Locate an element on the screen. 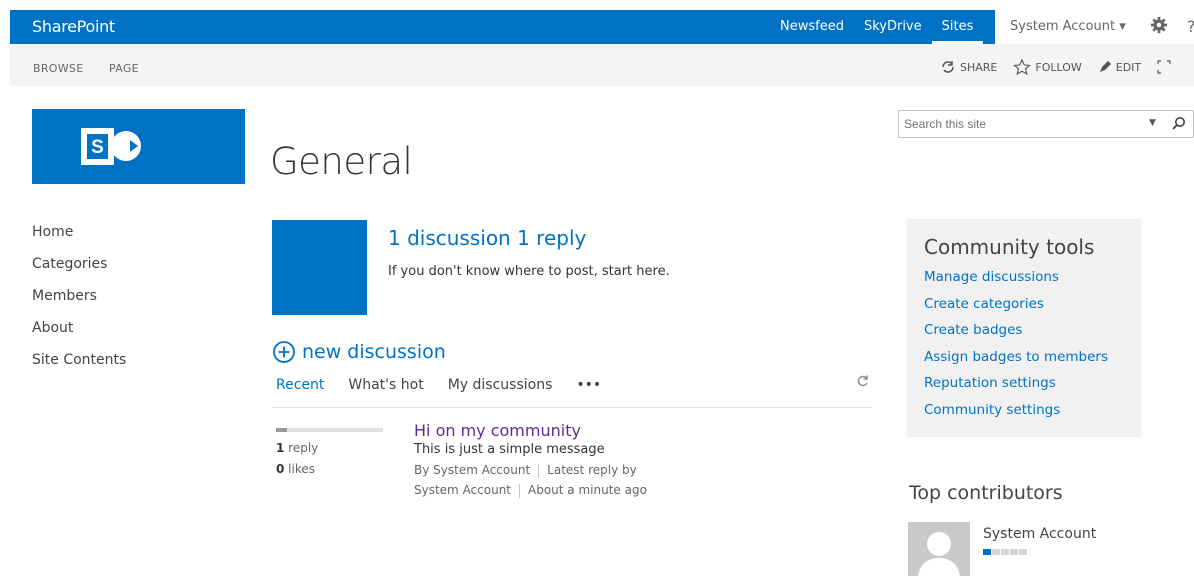 The height and width of the screenshot is (576, 1194). focus-on-content-button is located at coordinates (1164, 67).